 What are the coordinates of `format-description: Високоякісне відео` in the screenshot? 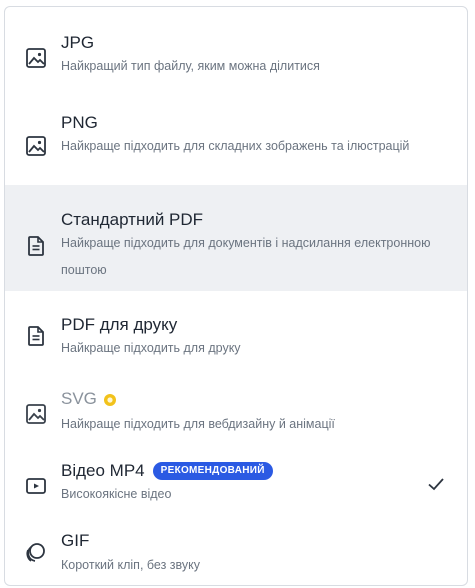 It's located at (116, 494).